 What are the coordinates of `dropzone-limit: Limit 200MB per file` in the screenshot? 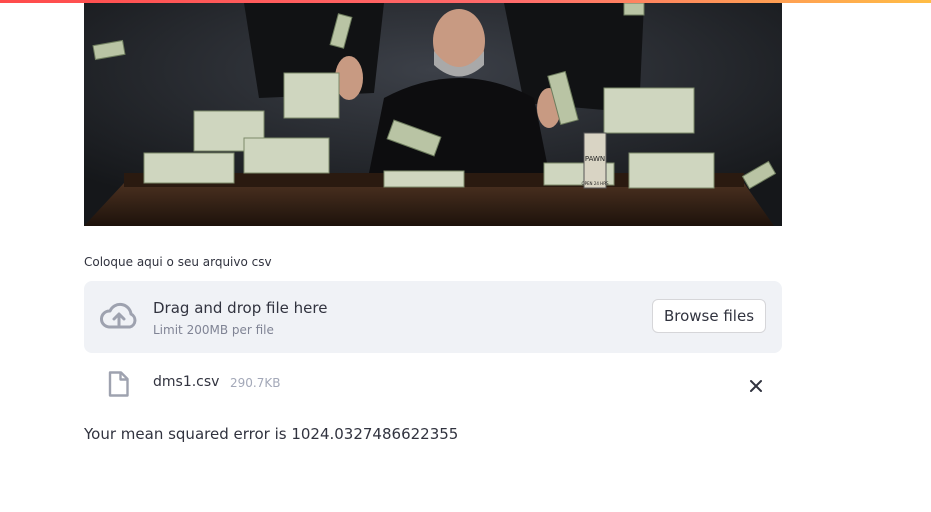 It's located at (213, 330).